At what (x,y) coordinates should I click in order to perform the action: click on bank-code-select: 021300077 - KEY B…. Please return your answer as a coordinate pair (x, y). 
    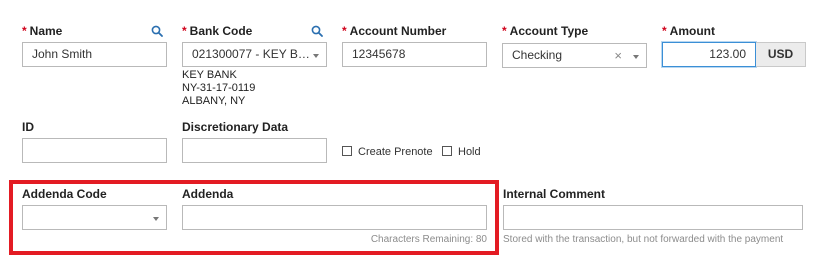
    Looking at the image, I should click on (254, 54).